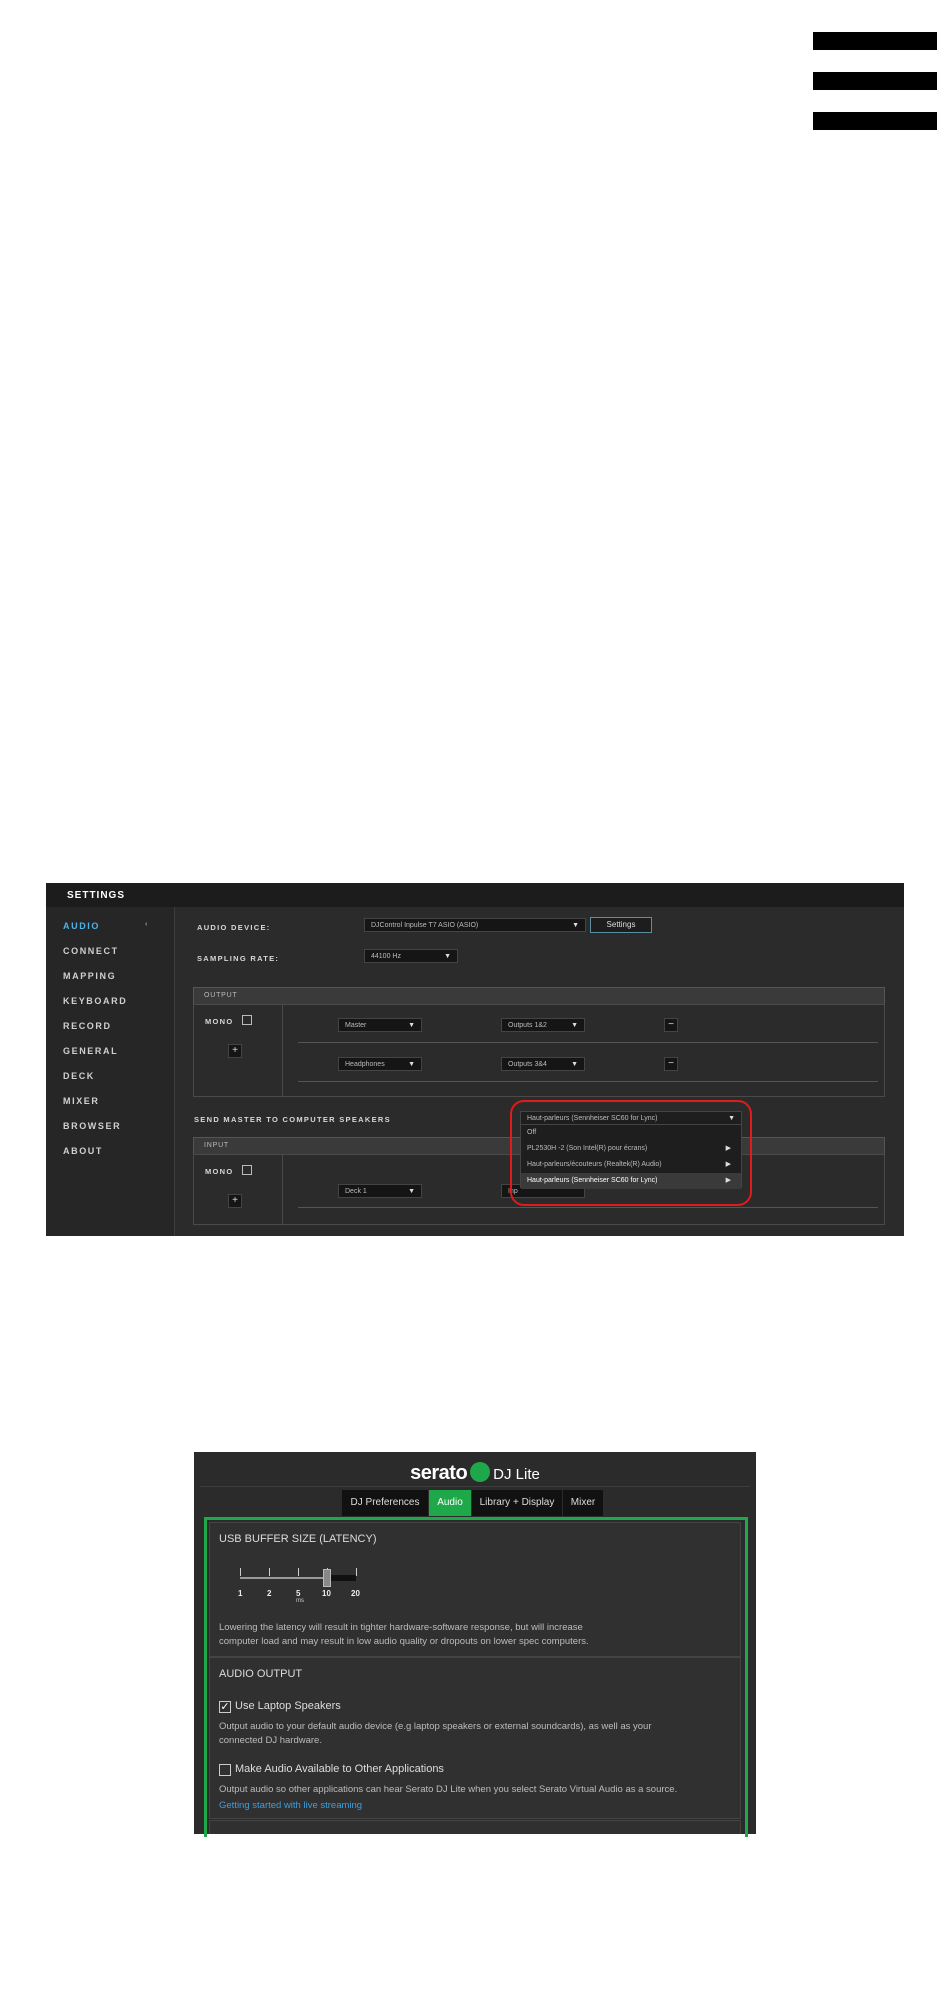 Image resolution: width=950 pixels, height=2005 pixels. What do you see at coordinates (621, 925) in the screenshot?
I see `settings-button: Settings` at bounding box center [621, 925].